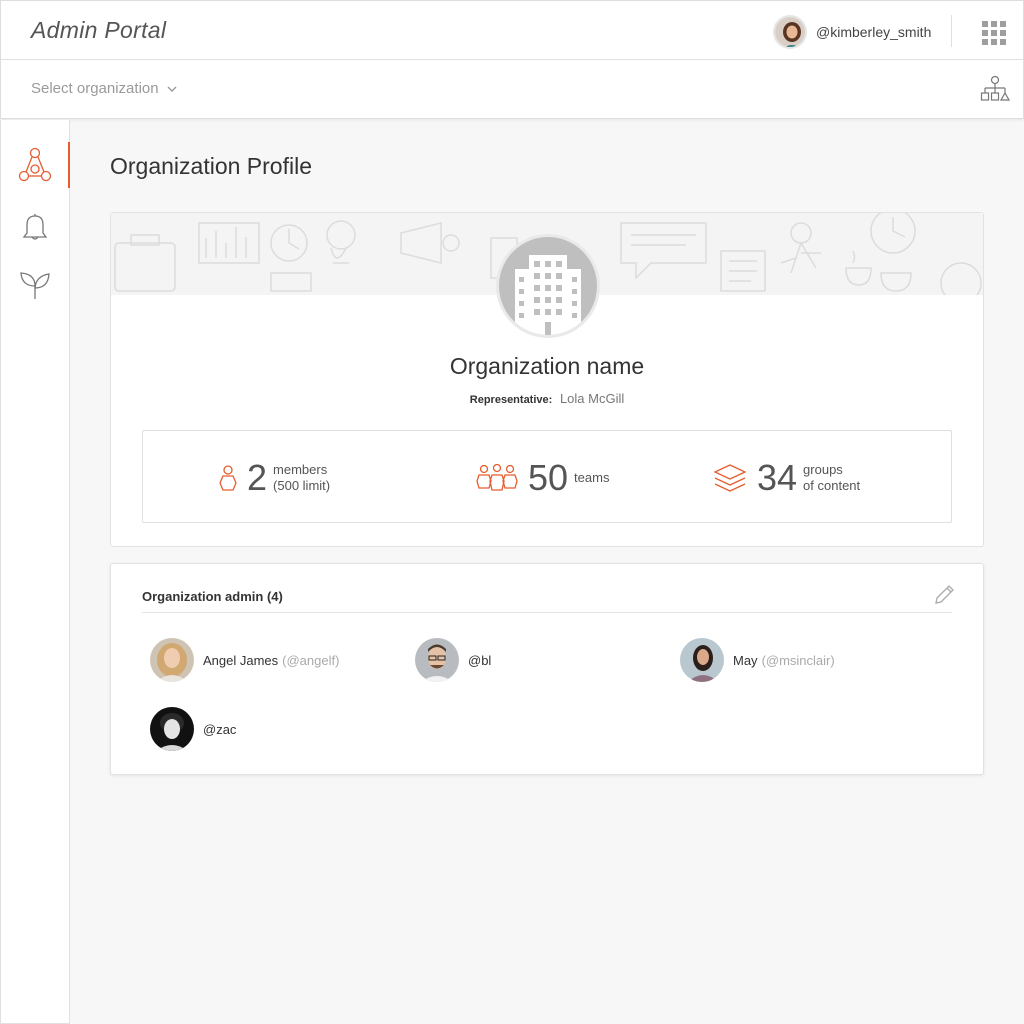 The width and height of the screenshot is (1024, 1024). Describe the element at coordinates (547, 612) in the screenshot. I see `divider` at that location.